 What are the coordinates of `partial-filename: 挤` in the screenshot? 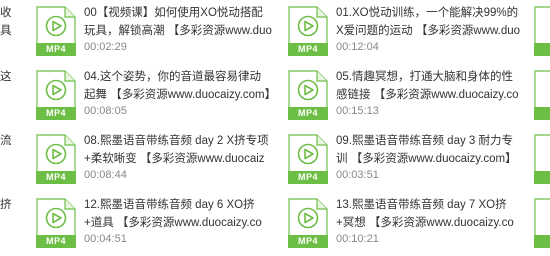 It's located at (6, 205).